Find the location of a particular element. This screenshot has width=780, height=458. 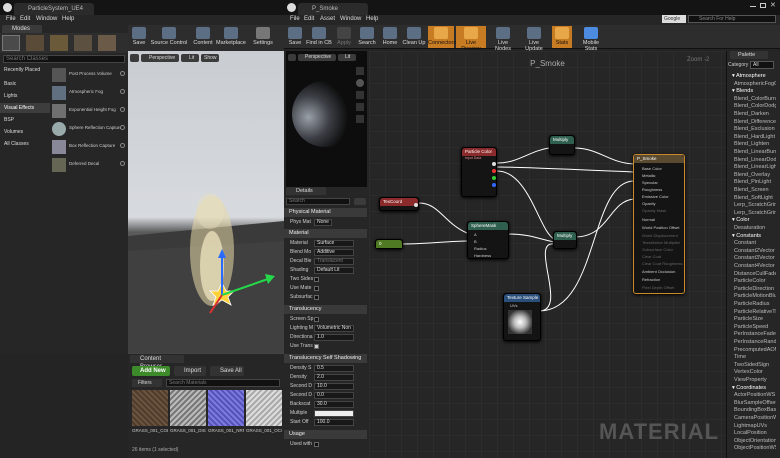

mobile-stats-button: Mobile Stats is located at coordinates (591, 39).